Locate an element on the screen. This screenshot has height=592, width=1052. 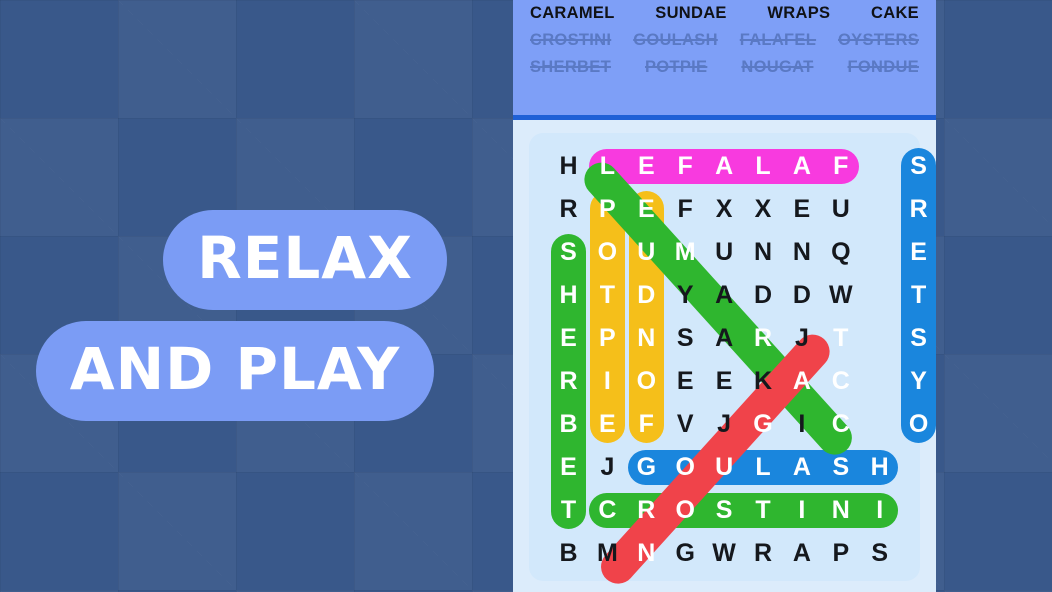
word-list-row: CROSTINI GOULASH FALAFEL OYSTERS is located at coordinates (724, 40).